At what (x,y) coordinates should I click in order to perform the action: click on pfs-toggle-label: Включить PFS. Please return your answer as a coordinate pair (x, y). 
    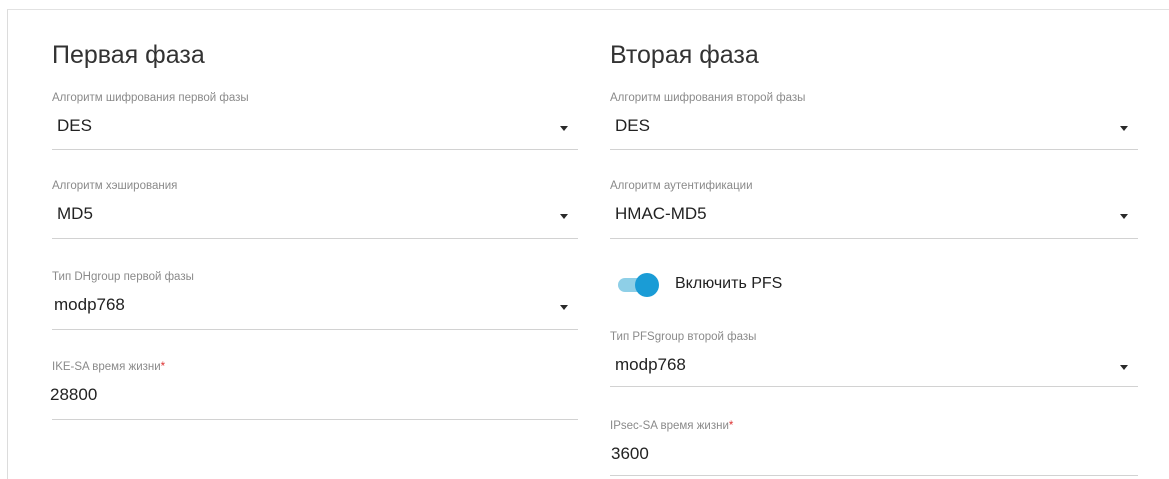
    Looking at the image, I should click on (729, 283).